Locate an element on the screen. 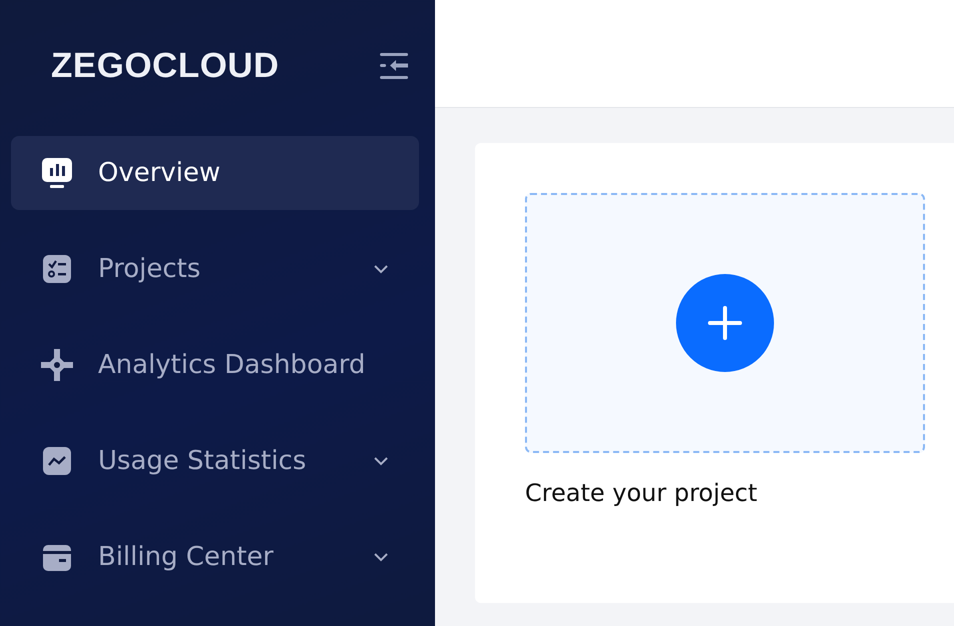 The image size is (954, 626). sidebar-item: Billing Center is located at coordinates (215, 557).